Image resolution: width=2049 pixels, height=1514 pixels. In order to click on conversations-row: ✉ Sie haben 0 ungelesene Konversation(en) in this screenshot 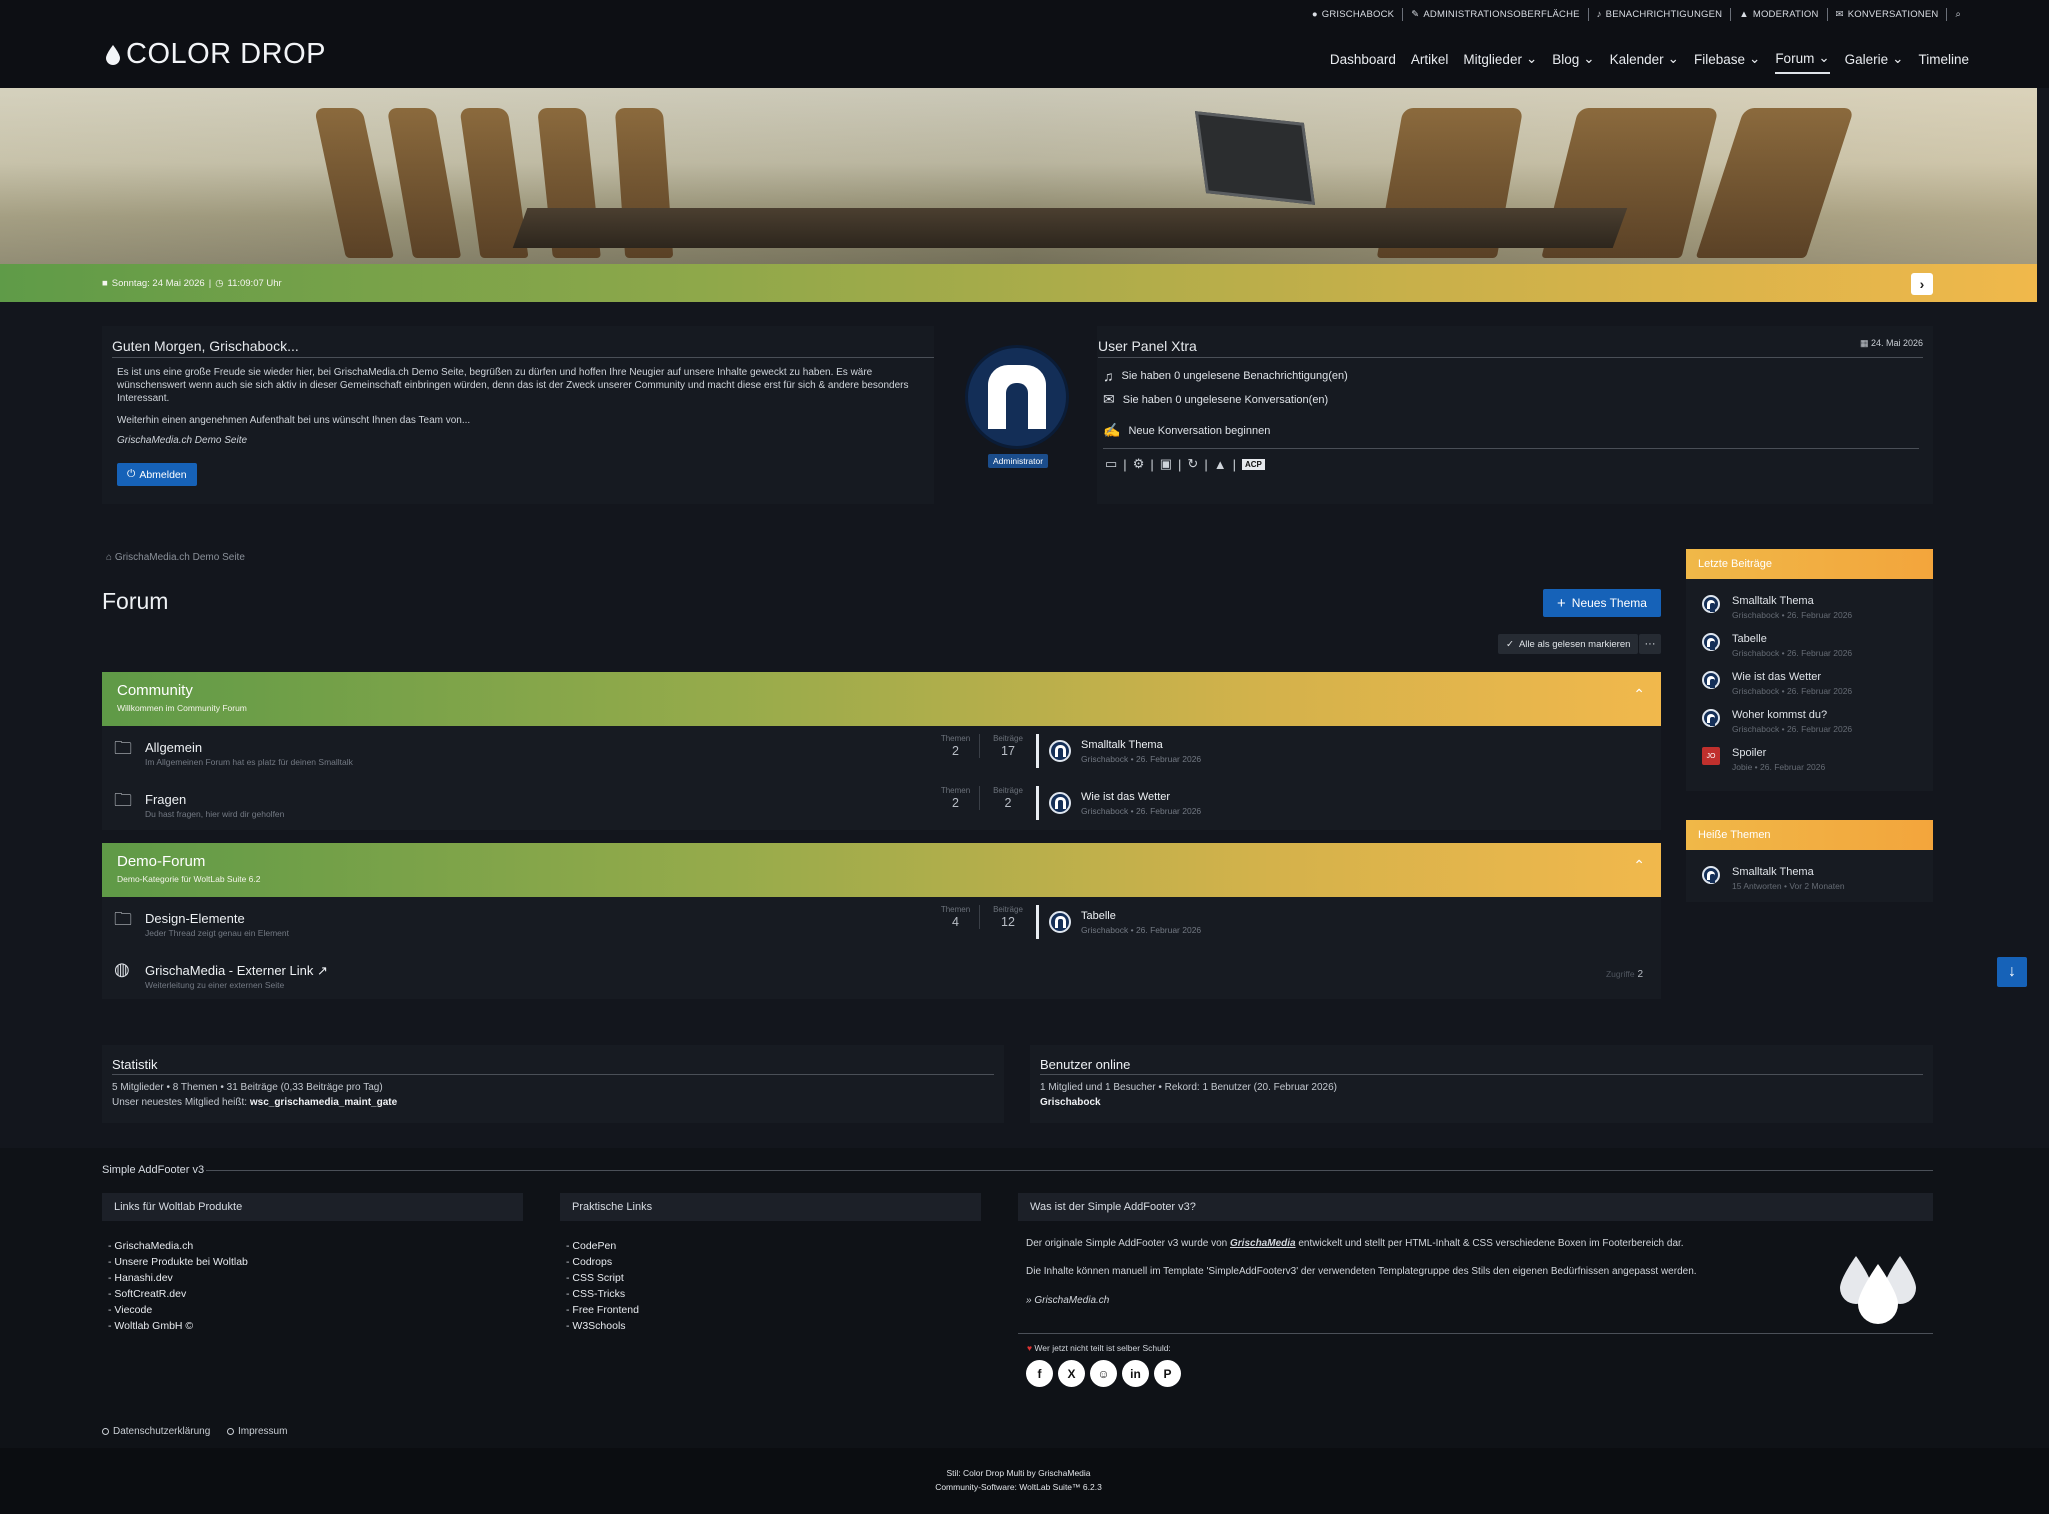, I will do `click(1215, 399)`.